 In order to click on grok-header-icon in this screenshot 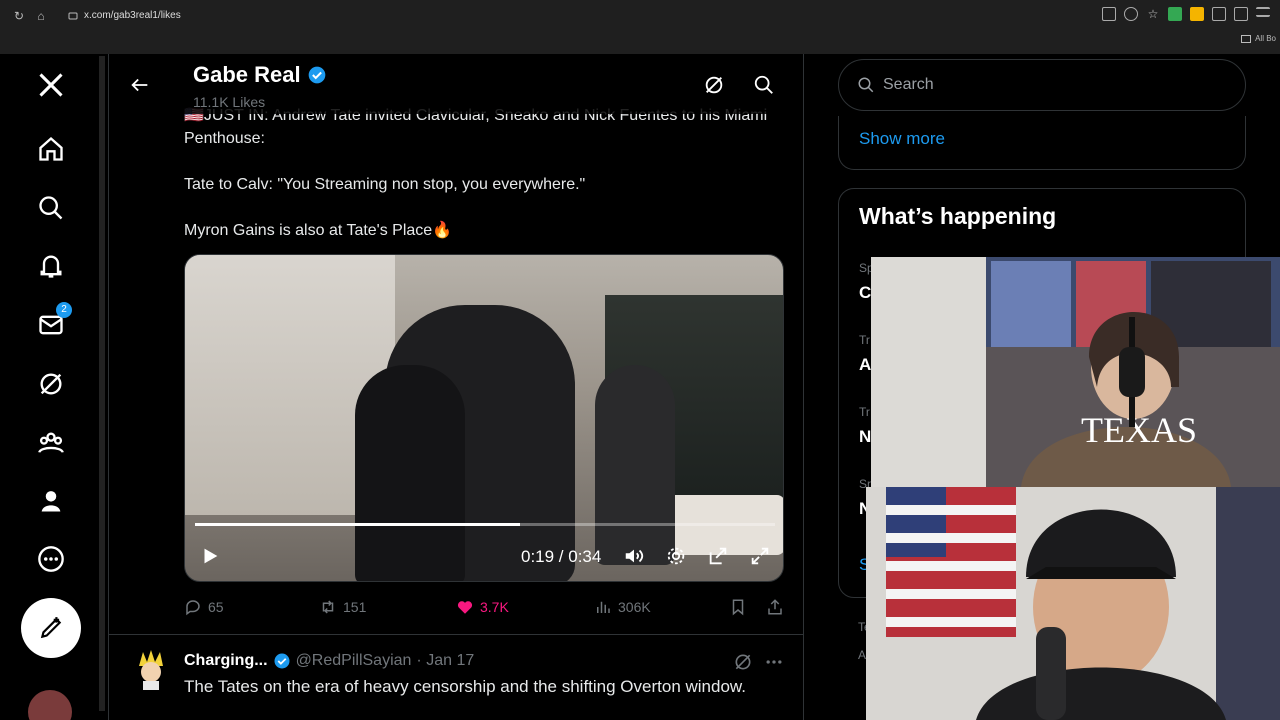, I will do `click(714, 85)`.